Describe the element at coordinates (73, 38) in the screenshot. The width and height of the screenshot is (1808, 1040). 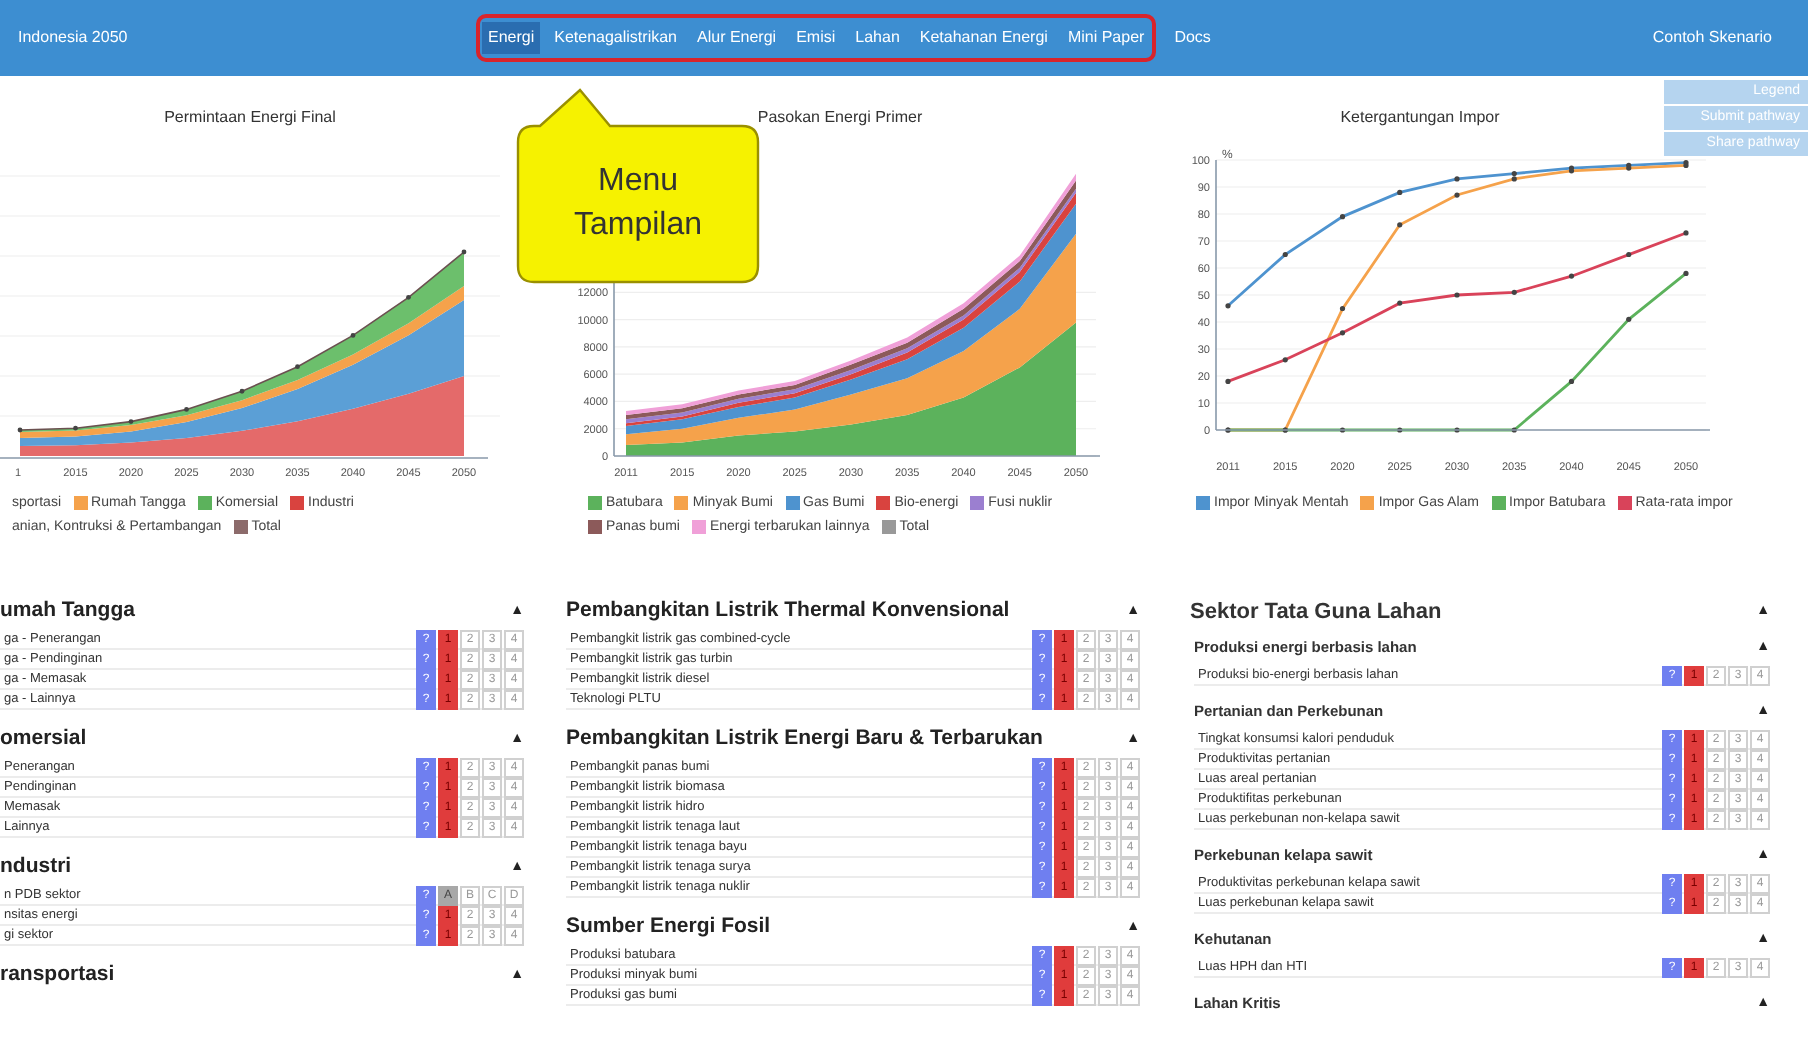
I see `app-title: Indonesia 2050` at that location.